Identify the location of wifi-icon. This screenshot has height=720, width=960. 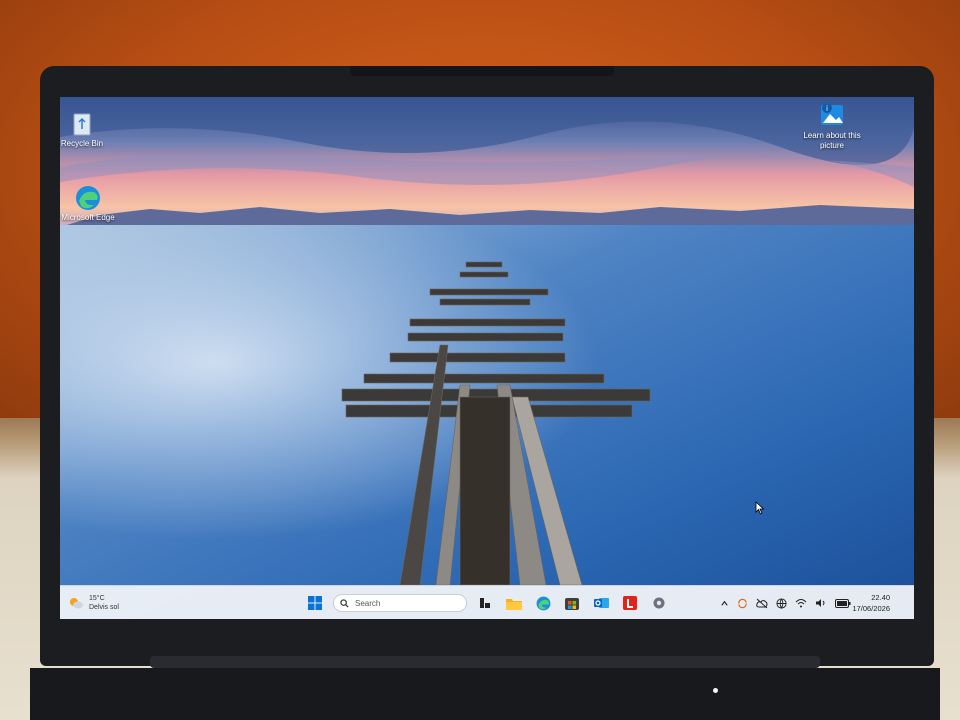
(801, 603).